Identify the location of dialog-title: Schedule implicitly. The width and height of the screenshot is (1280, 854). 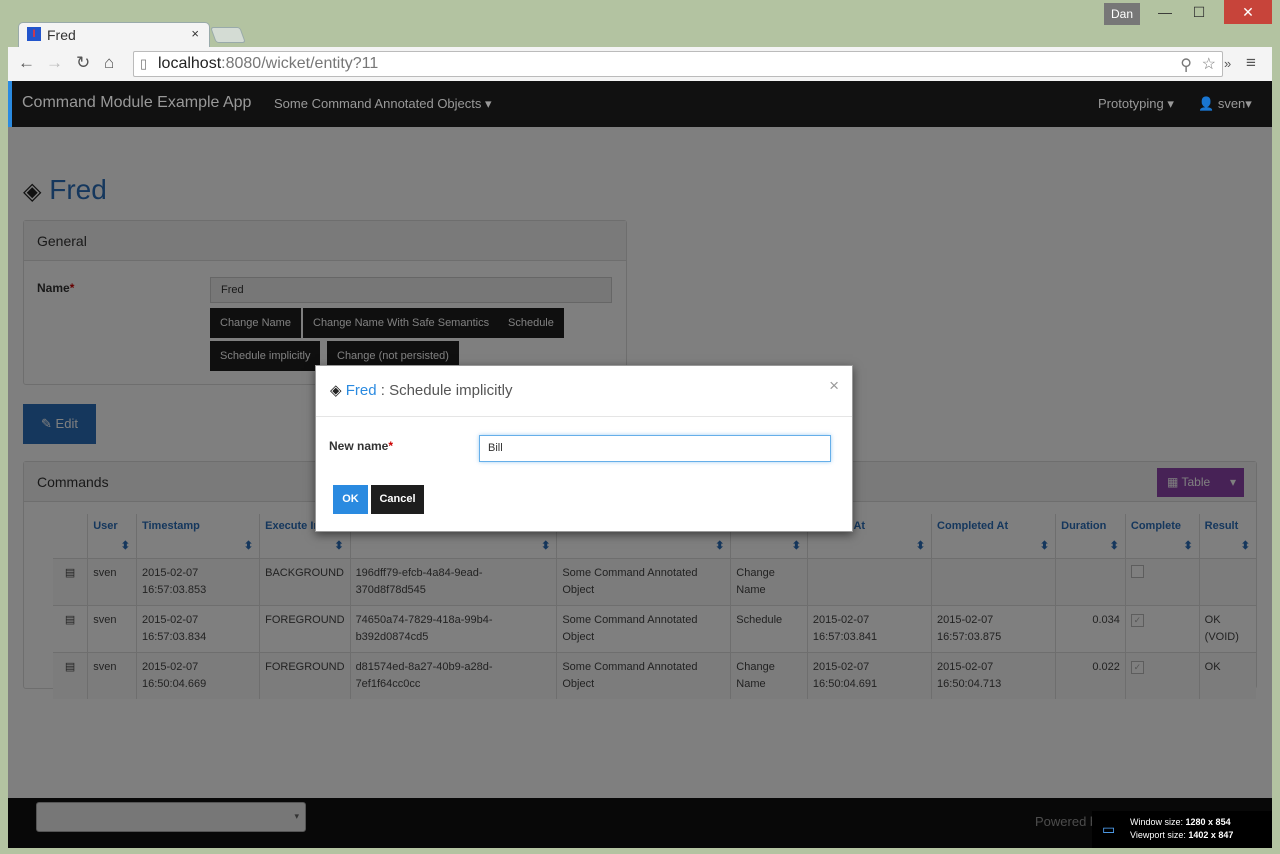
(451, 390).